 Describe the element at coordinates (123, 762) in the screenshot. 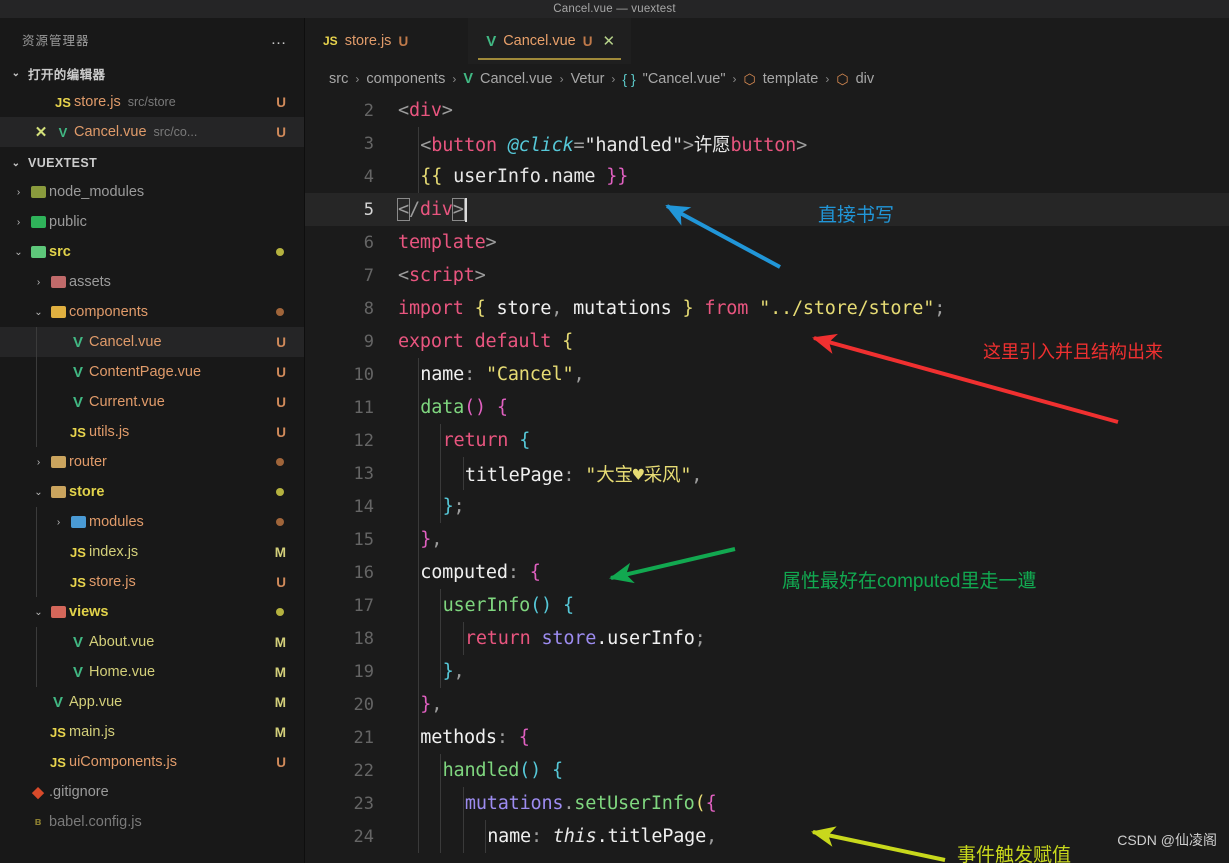

I see `tree-item-label: uiComponents.js` at that location.